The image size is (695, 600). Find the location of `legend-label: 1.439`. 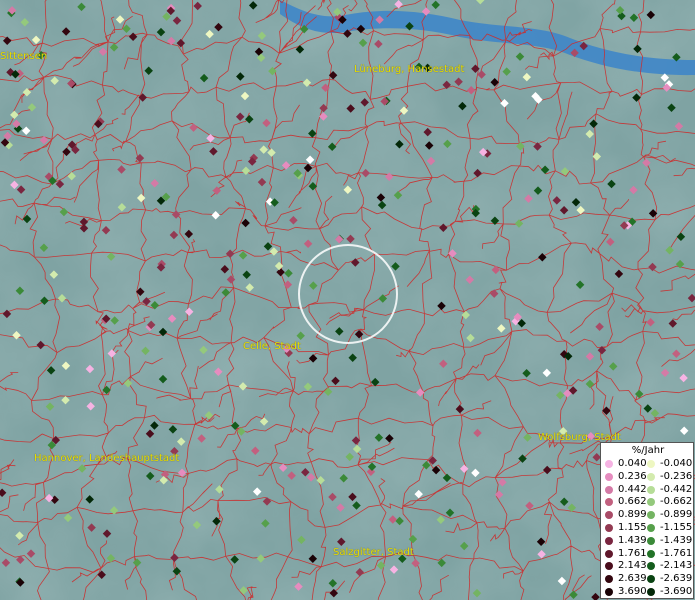

legend-label: 1.439 is located at coordinates (632, 540).